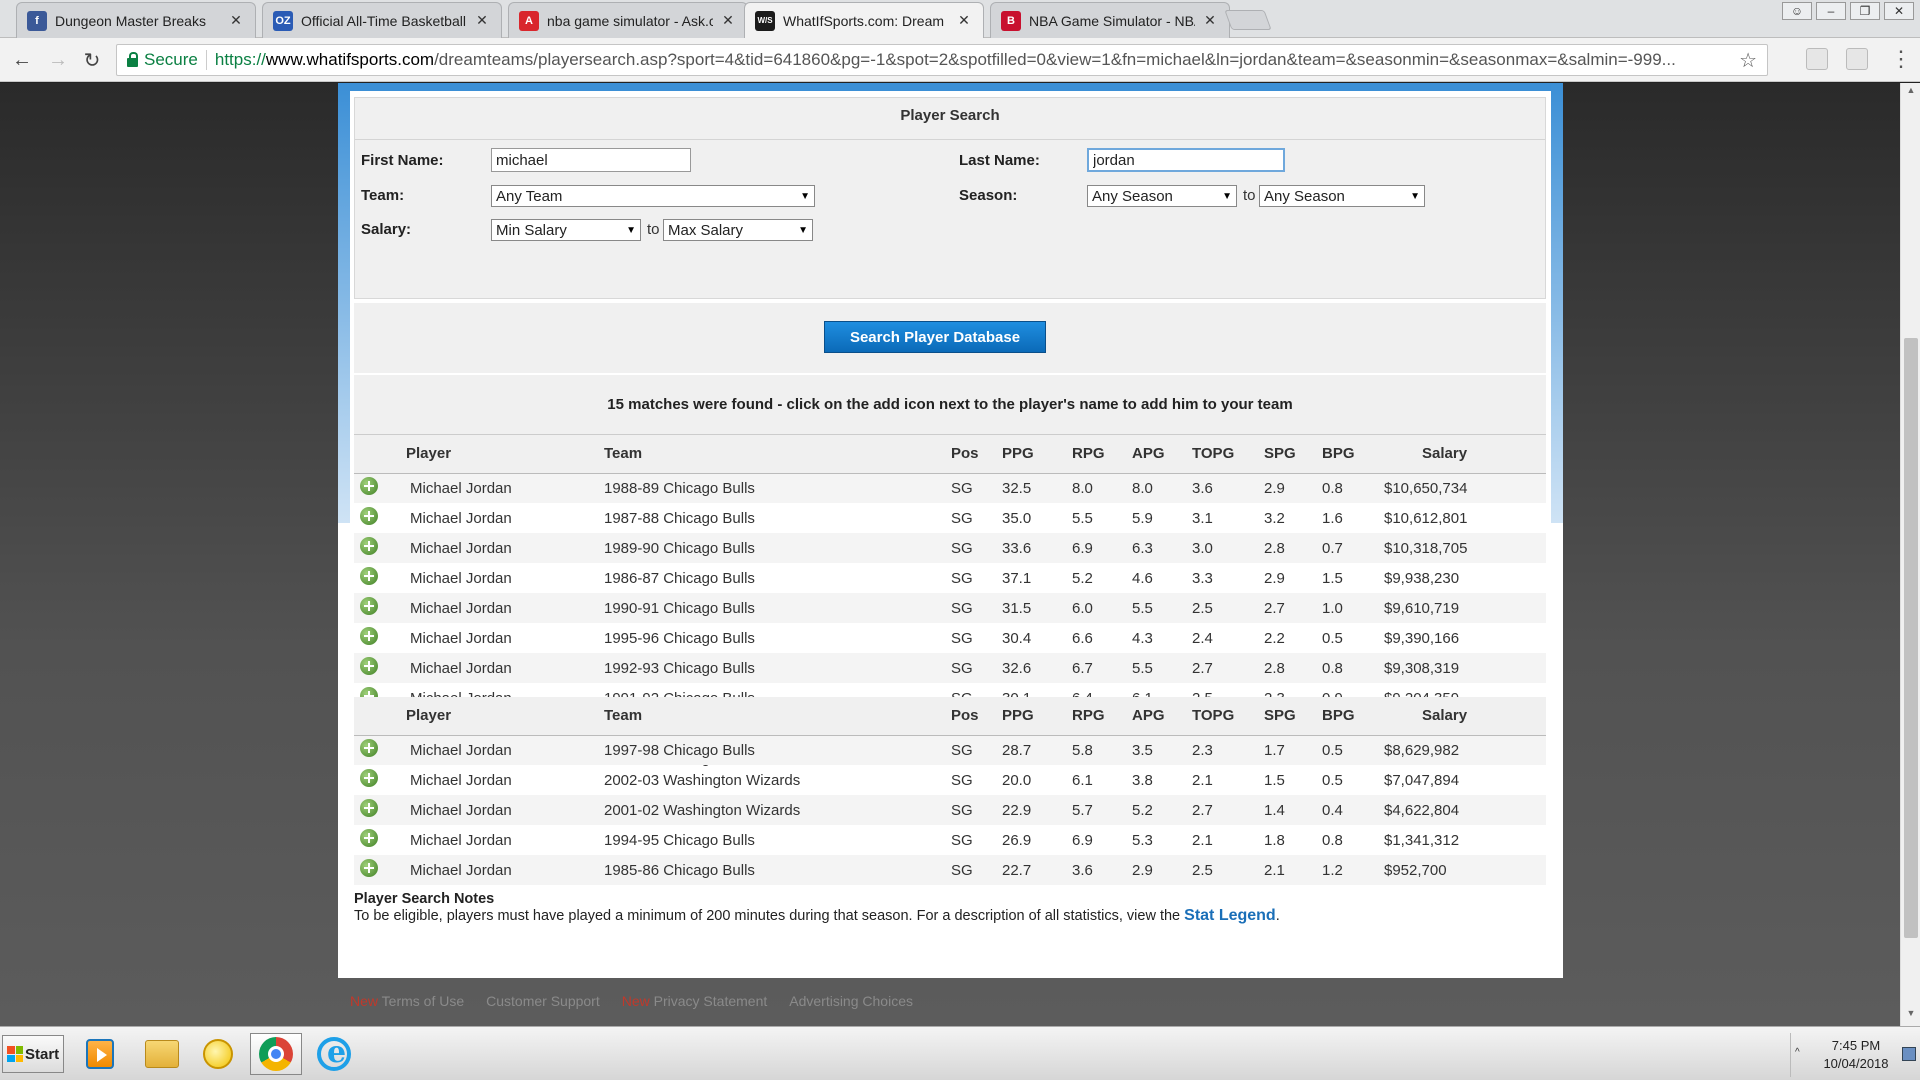 Image resolution: width=1920 pixels, height=1080 pixels. What do you see at coordinates (1342, 196) in the screenshot?
I see `season-max-select: Any Season ▼` at bounding box center [1342, 196].